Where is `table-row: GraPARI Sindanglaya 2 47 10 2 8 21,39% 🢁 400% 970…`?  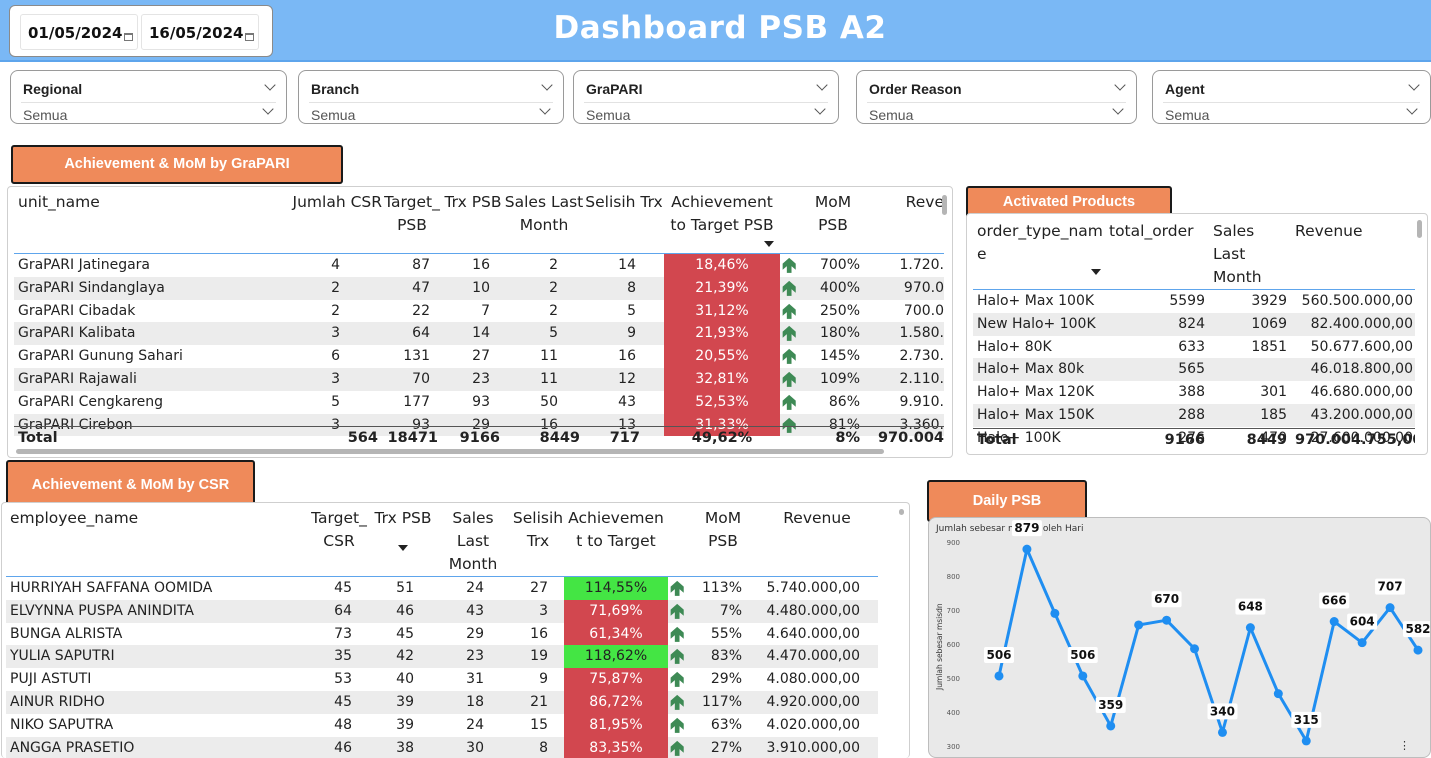
table-row: GraPARI Sindanglaya 2 47 10 2 8 21,39% 🢁 400% 970… is located at coordinates (479, 288).